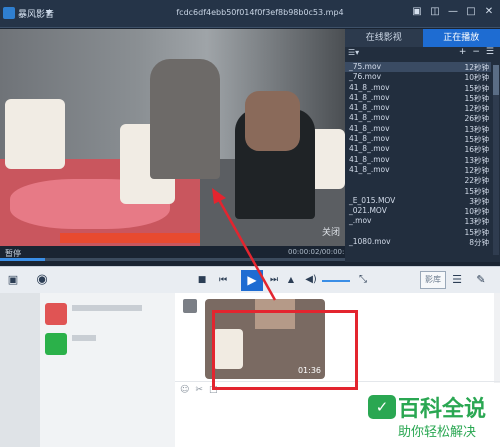 Image resolution: width=500 pixels, height=447 pixels. Describe the element at coordinates (418, 149) in the screenshot. I see `playlist-item: 41_8_.mov 16秒钟` at that location.